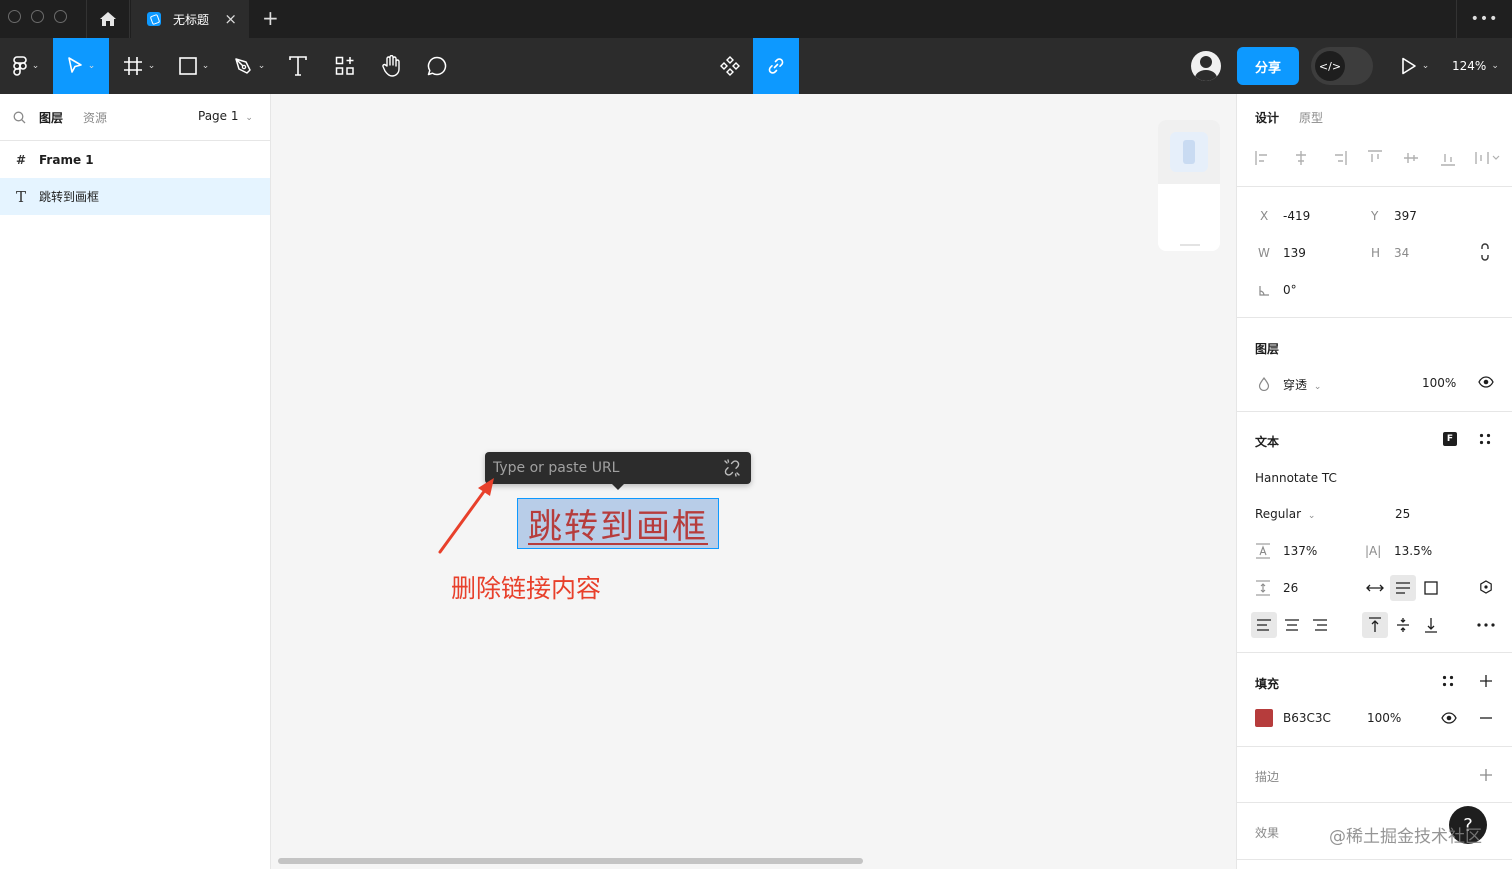 The height and width of the screenshot is (869, 1512). I want to click on zoom-menu: 124% ⌄, so click(1475, 66).